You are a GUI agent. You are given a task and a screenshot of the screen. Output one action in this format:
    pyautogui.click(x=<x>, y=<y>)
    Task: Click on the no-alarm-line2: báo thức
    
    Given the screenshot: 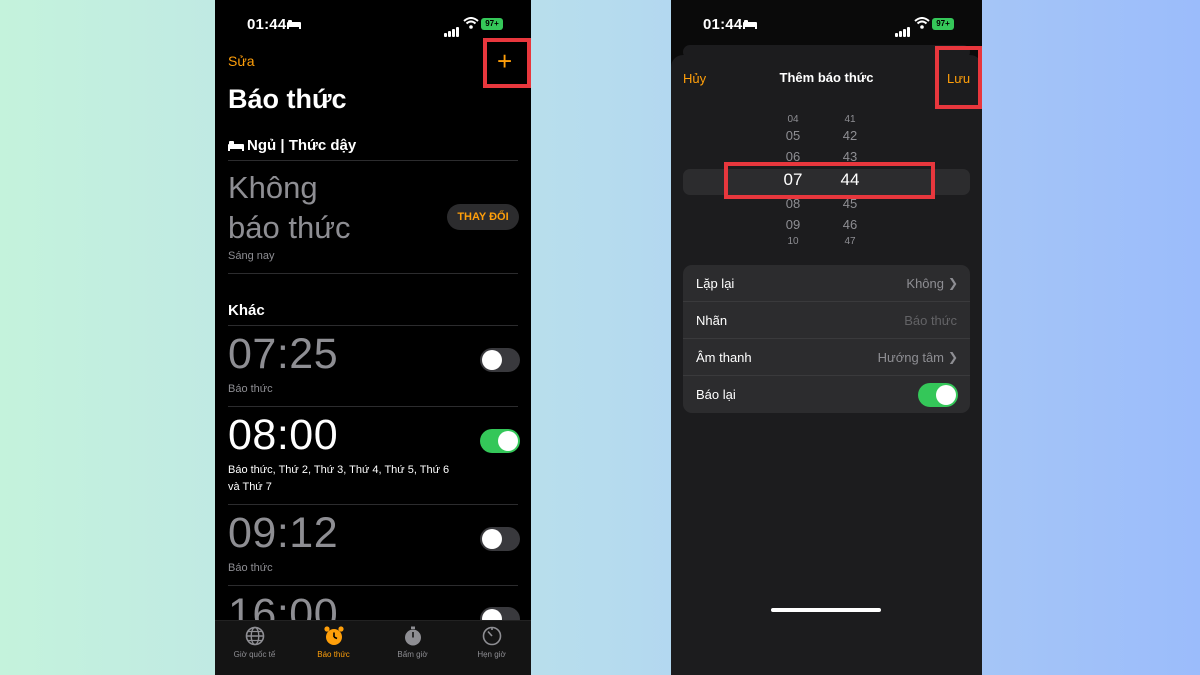 What is the action you would take?
    pyautogui.click(x=289, y=227)
    